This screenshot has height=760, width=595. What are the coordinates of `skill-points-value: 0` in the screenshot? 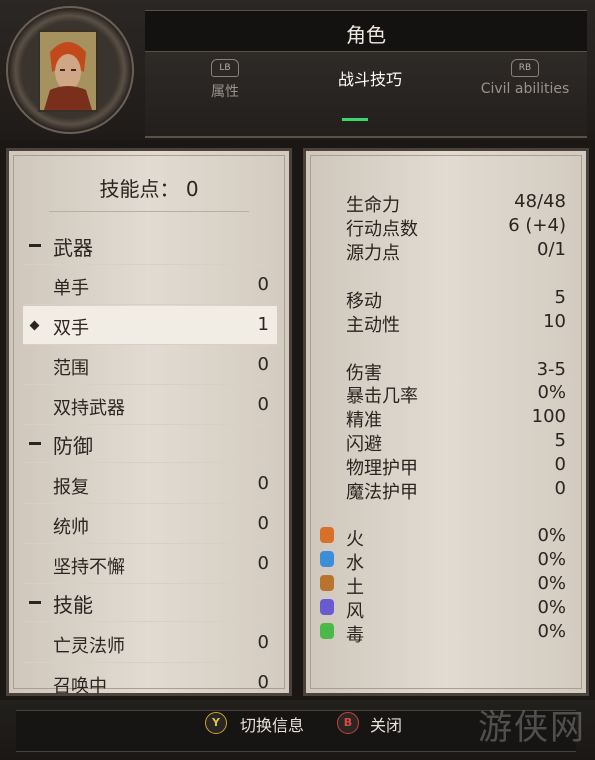 It's located at (192, 189).